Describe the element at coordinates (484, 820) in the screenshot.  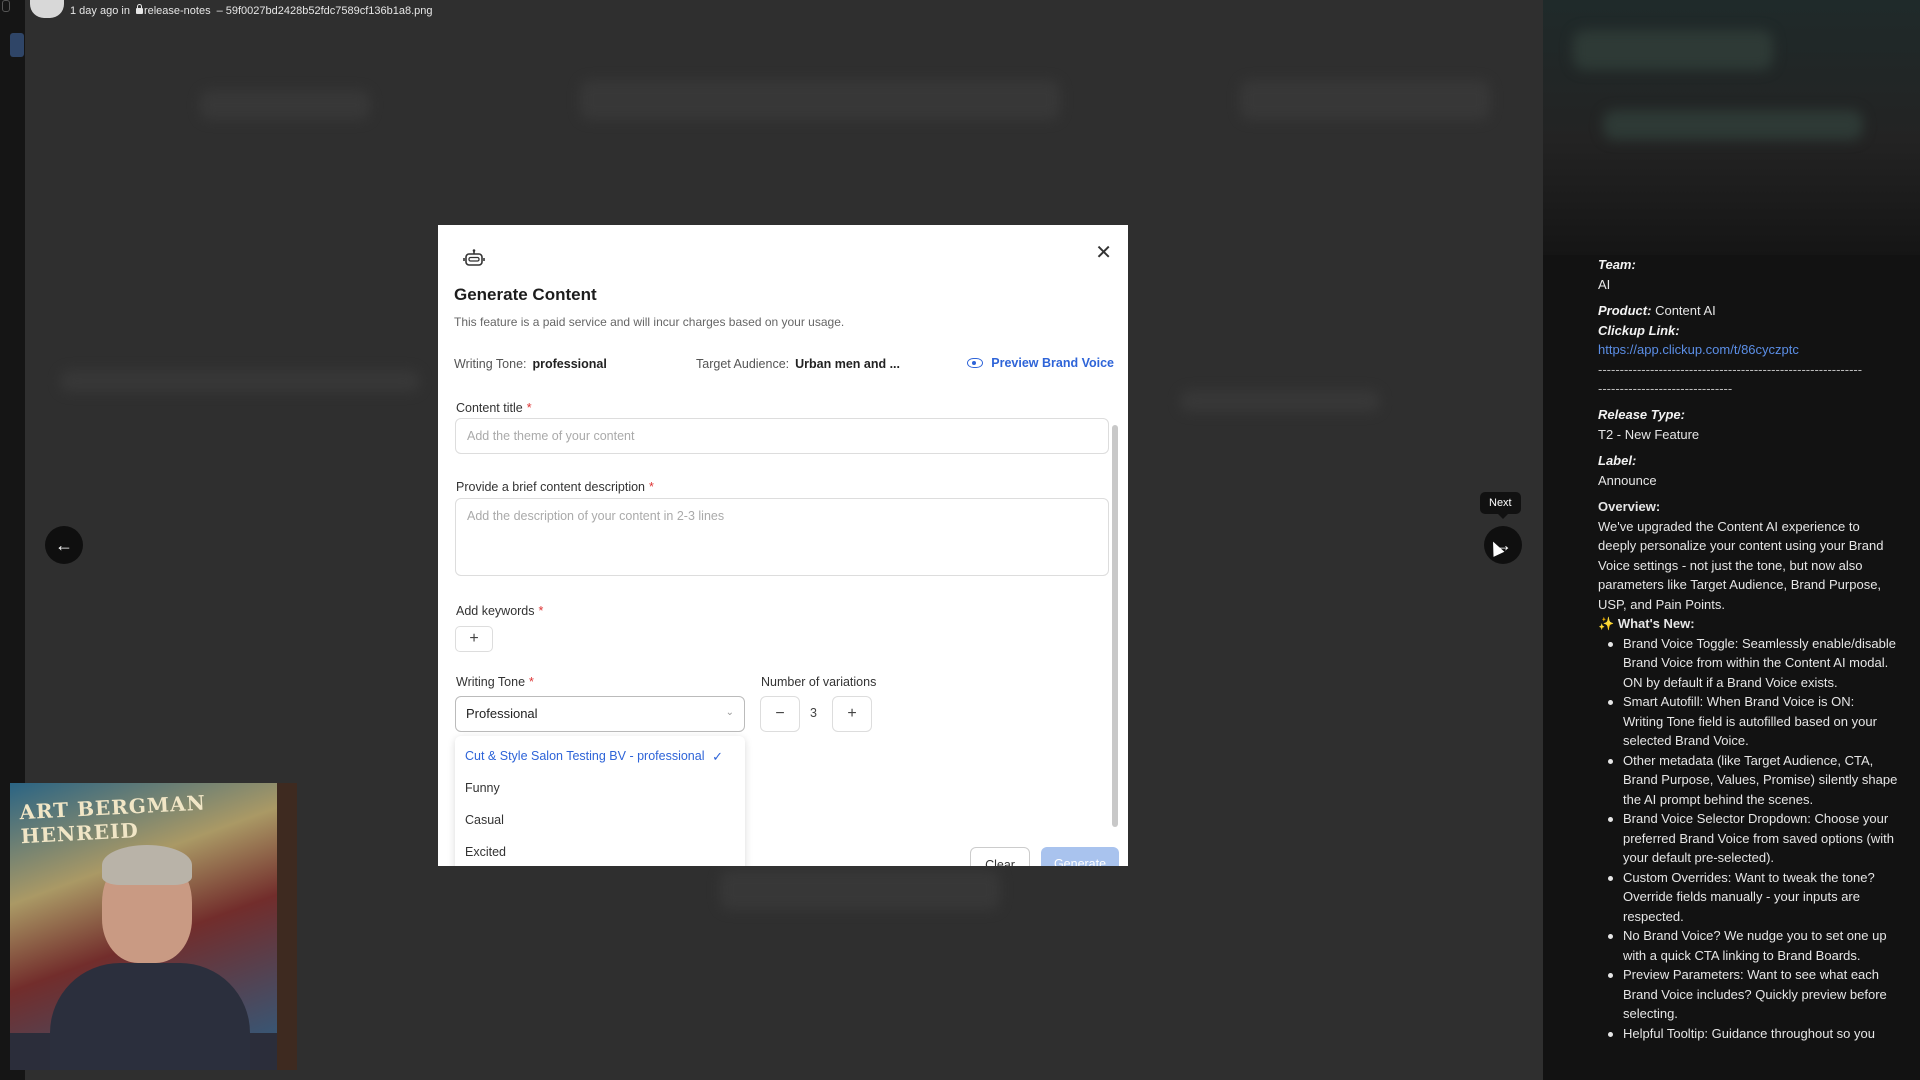
I see `dropdown-option: Casual` at that location.